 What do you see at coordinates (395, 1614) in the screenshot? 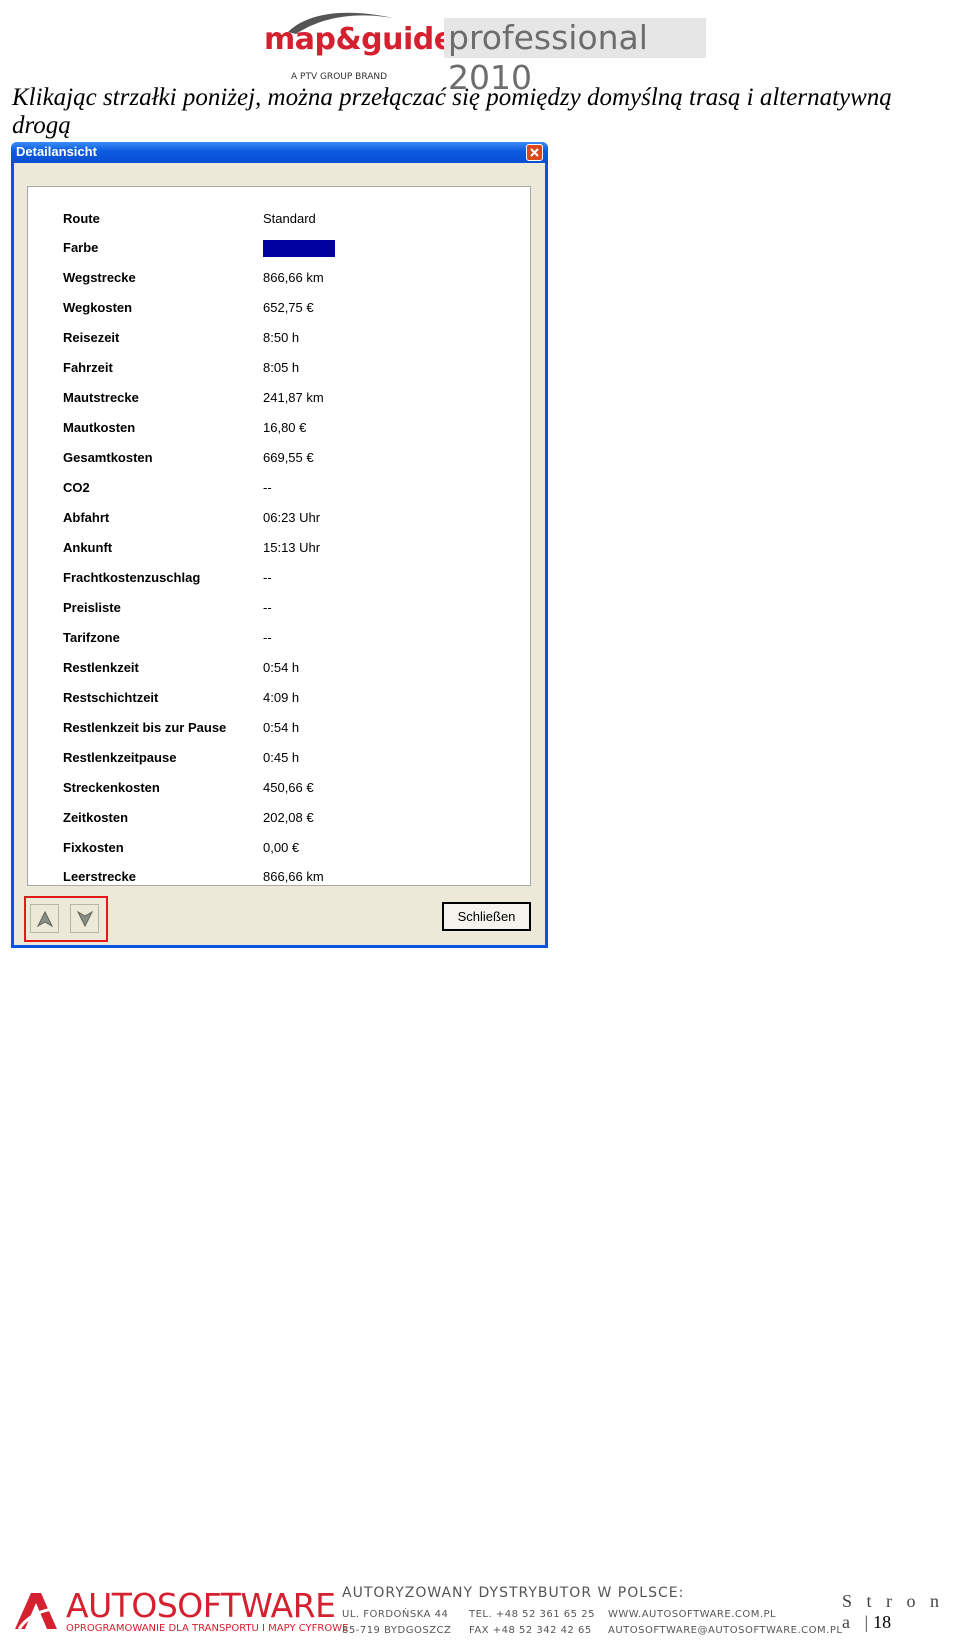
I see `footer-street: UL. FORDOŃSKA 44` at bounding box center [395, 1614].